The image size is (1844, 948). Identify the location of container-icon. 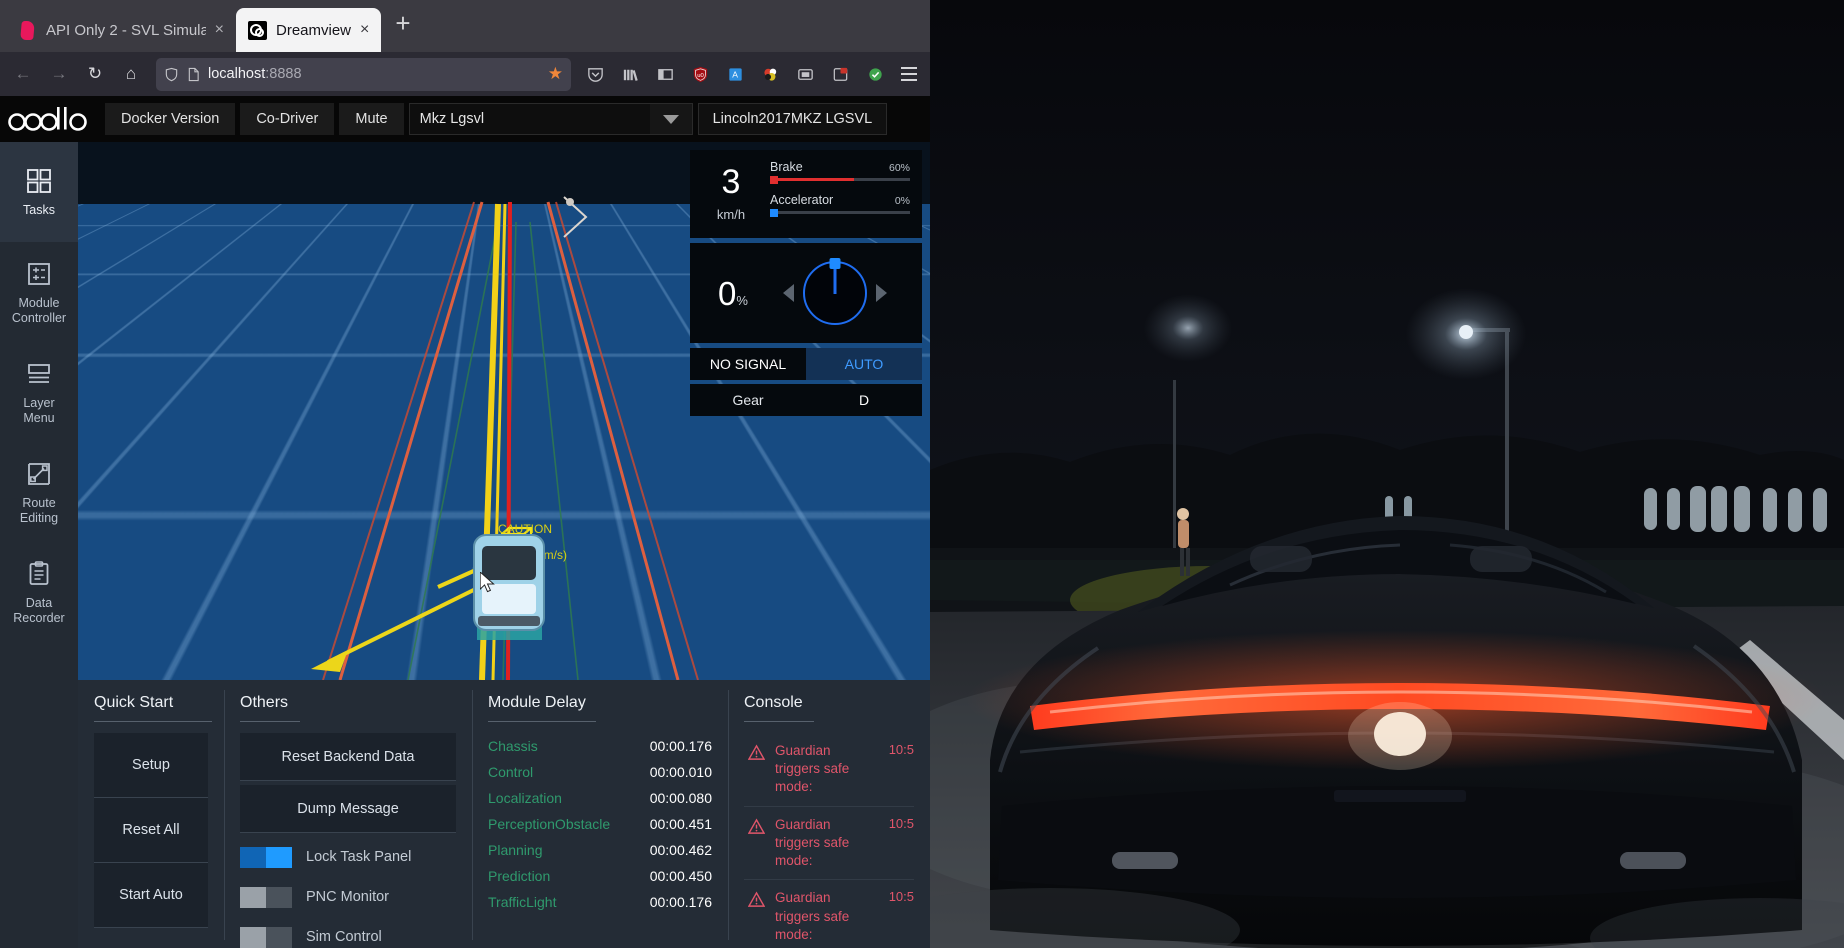
(840, 74).